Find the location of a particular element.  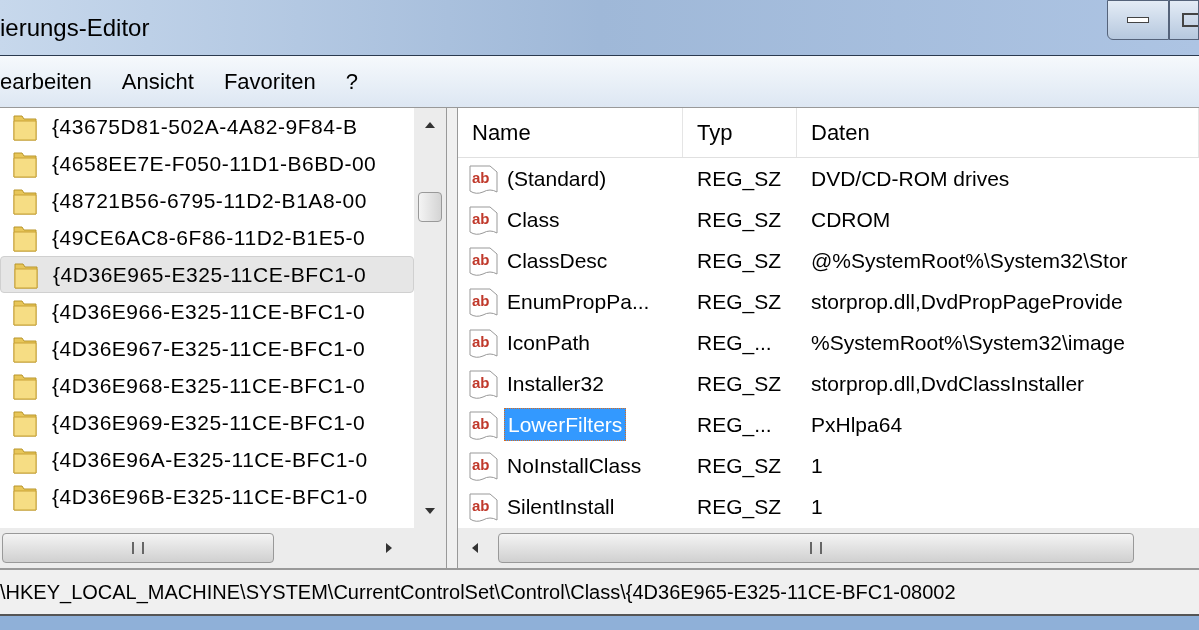

vertical-scrollbar is located at coordinates (430, 318).